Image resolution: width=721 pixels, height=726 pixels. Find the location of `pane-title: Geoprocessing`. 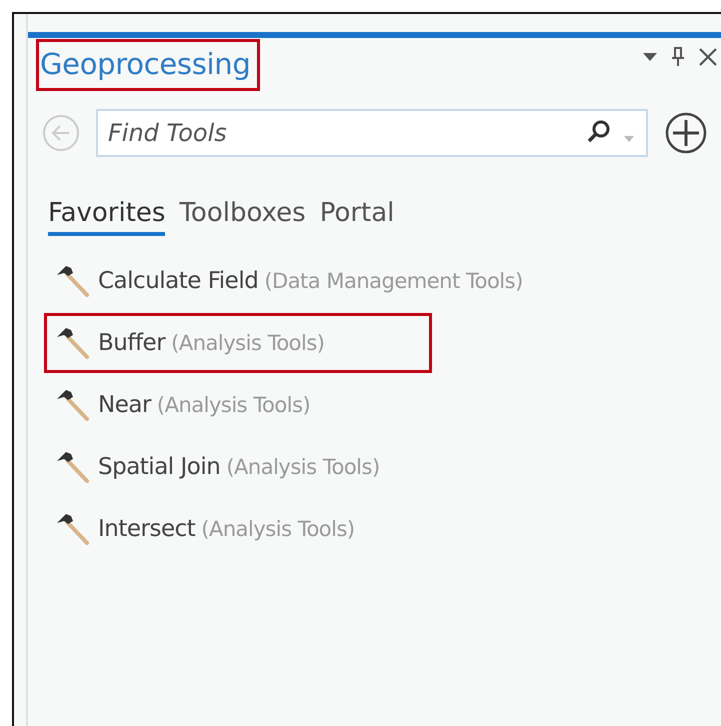

pane-title: Geoprocessing is located at coordinates (148, 65).